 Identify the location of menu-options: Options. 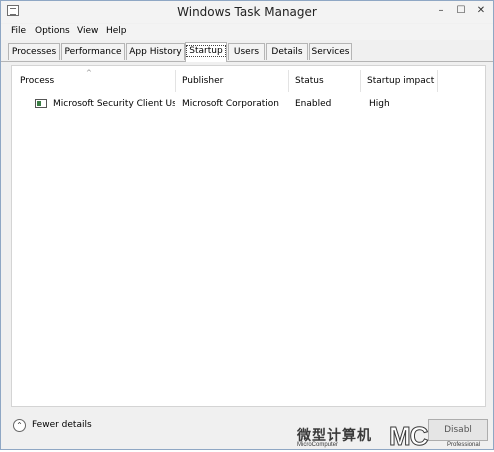
(52, 31).